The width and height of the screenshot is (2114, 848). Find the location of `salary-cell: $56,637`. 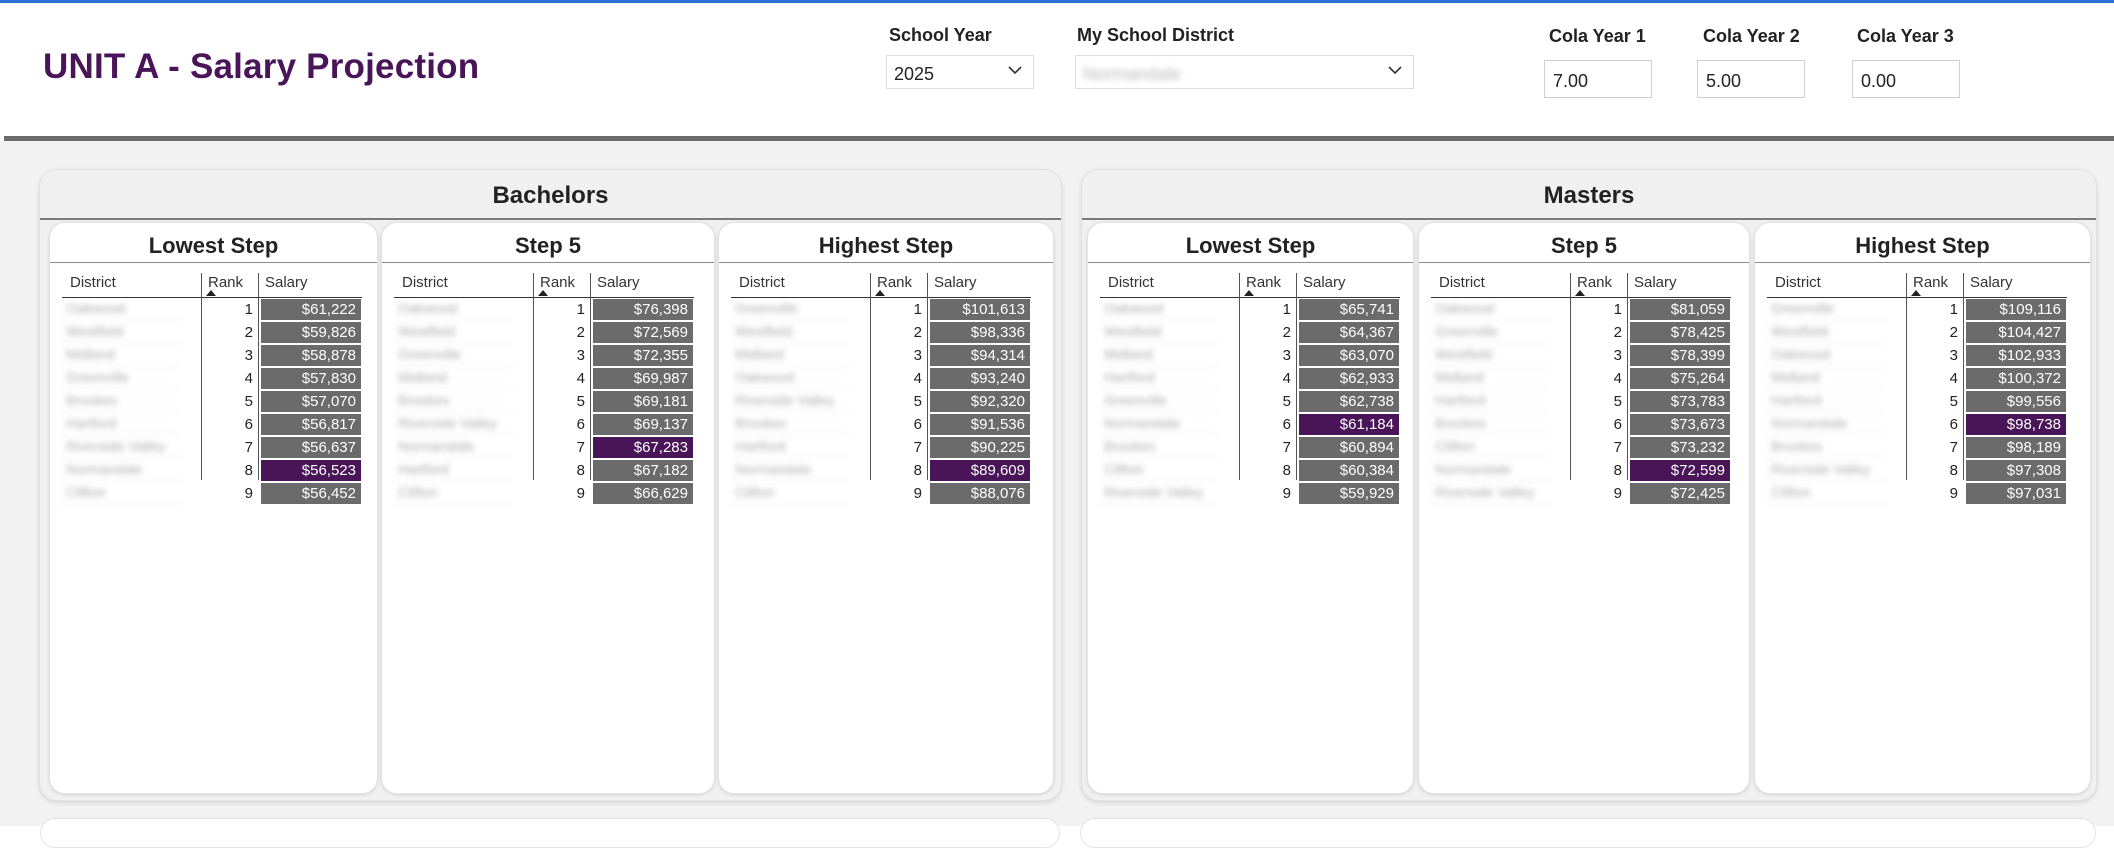

salary-cell: $56,637 is located at coordinates (311, 447).